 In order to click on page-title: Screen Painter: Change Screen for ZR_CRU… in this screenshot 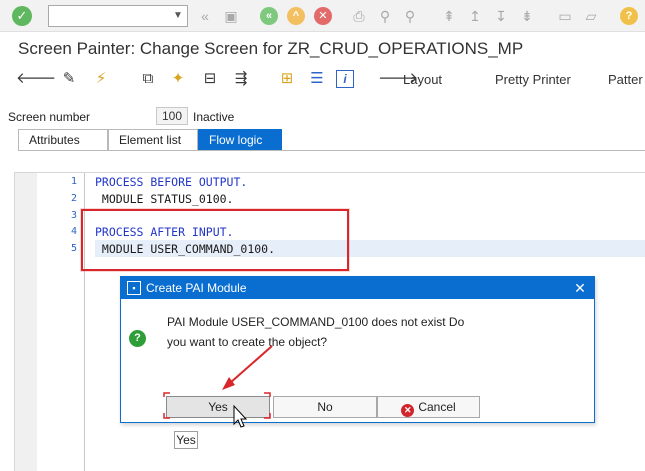, I will do `click(271, 48)`.